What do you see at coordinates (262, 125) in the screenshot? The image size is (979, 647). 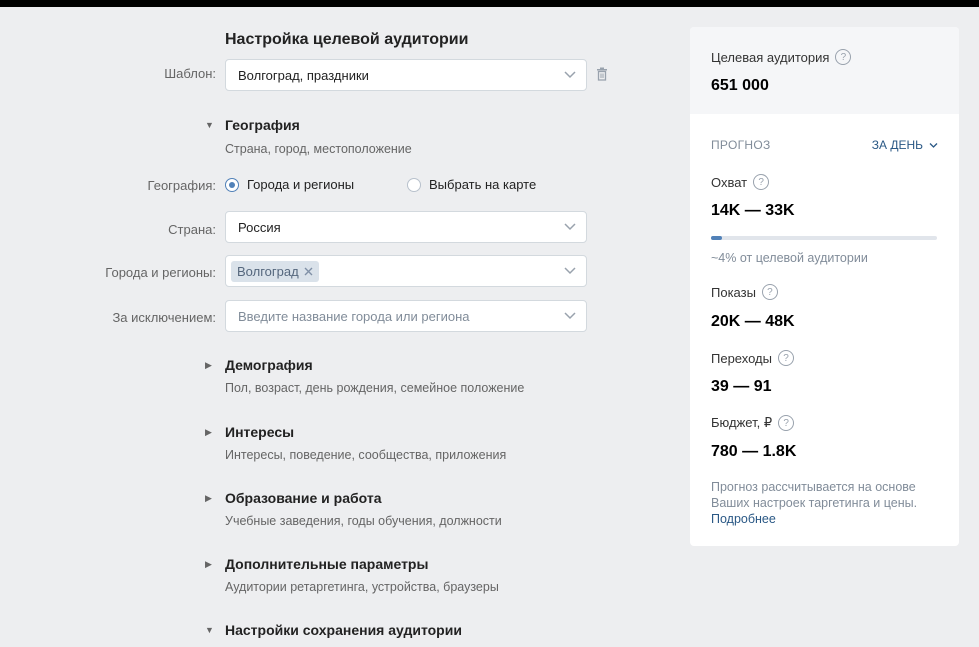 I see `section-title-geography: География` at bounding box center [262, 125].